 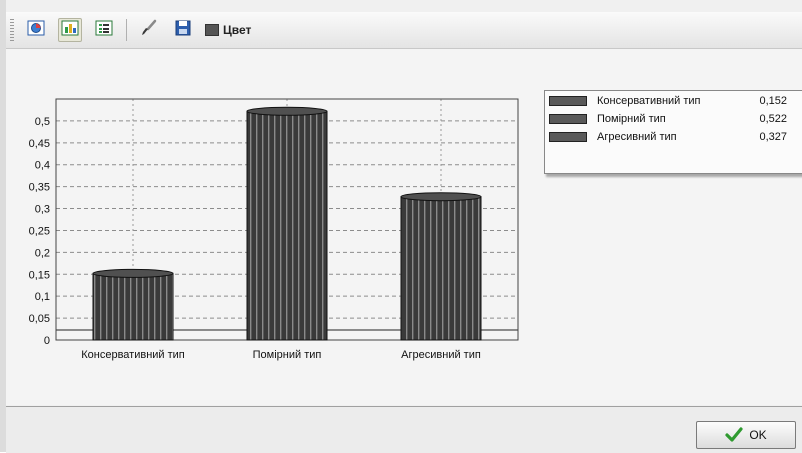 What do you see at coordinates (212, 30) in the screenshot?
I see `color-swatch-icon` at bounding box center [212, 30].